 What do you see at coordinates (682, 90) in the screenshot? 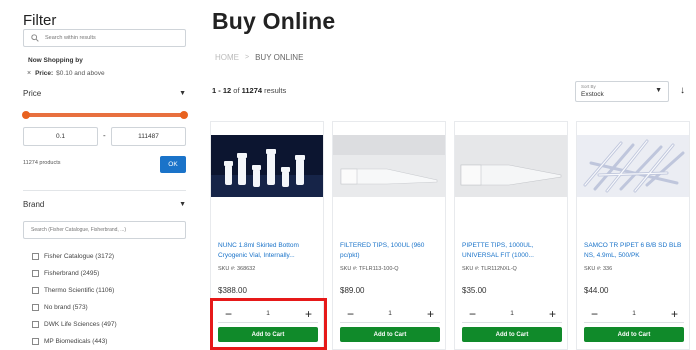
I see `sort-direction-icon: ↓` at bounding box center [682, 90].